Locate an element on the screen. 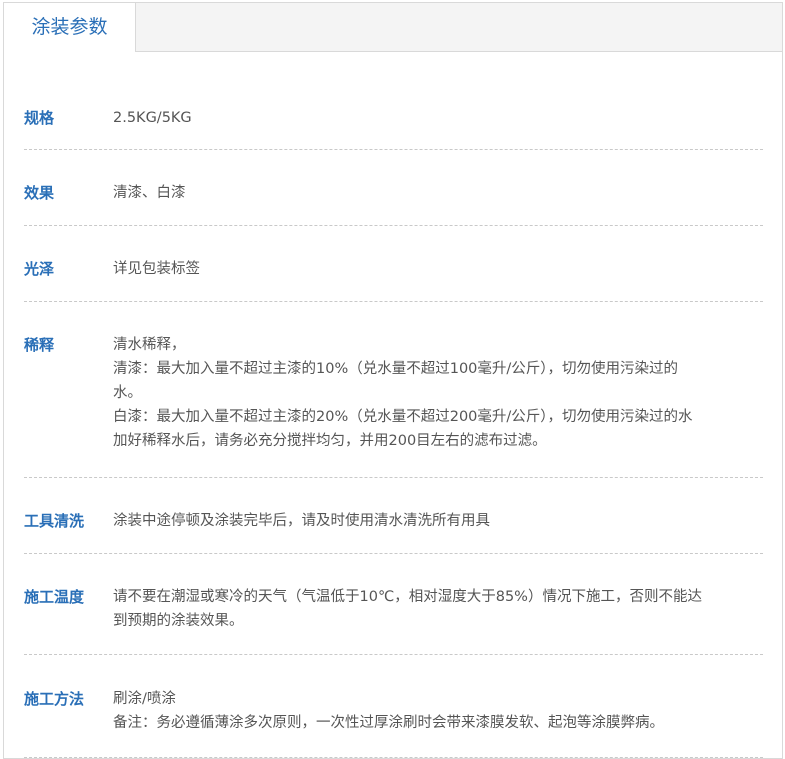 This screenshot has height=759, width=785. param-label: 效果 is located at coordinates (39, 193).